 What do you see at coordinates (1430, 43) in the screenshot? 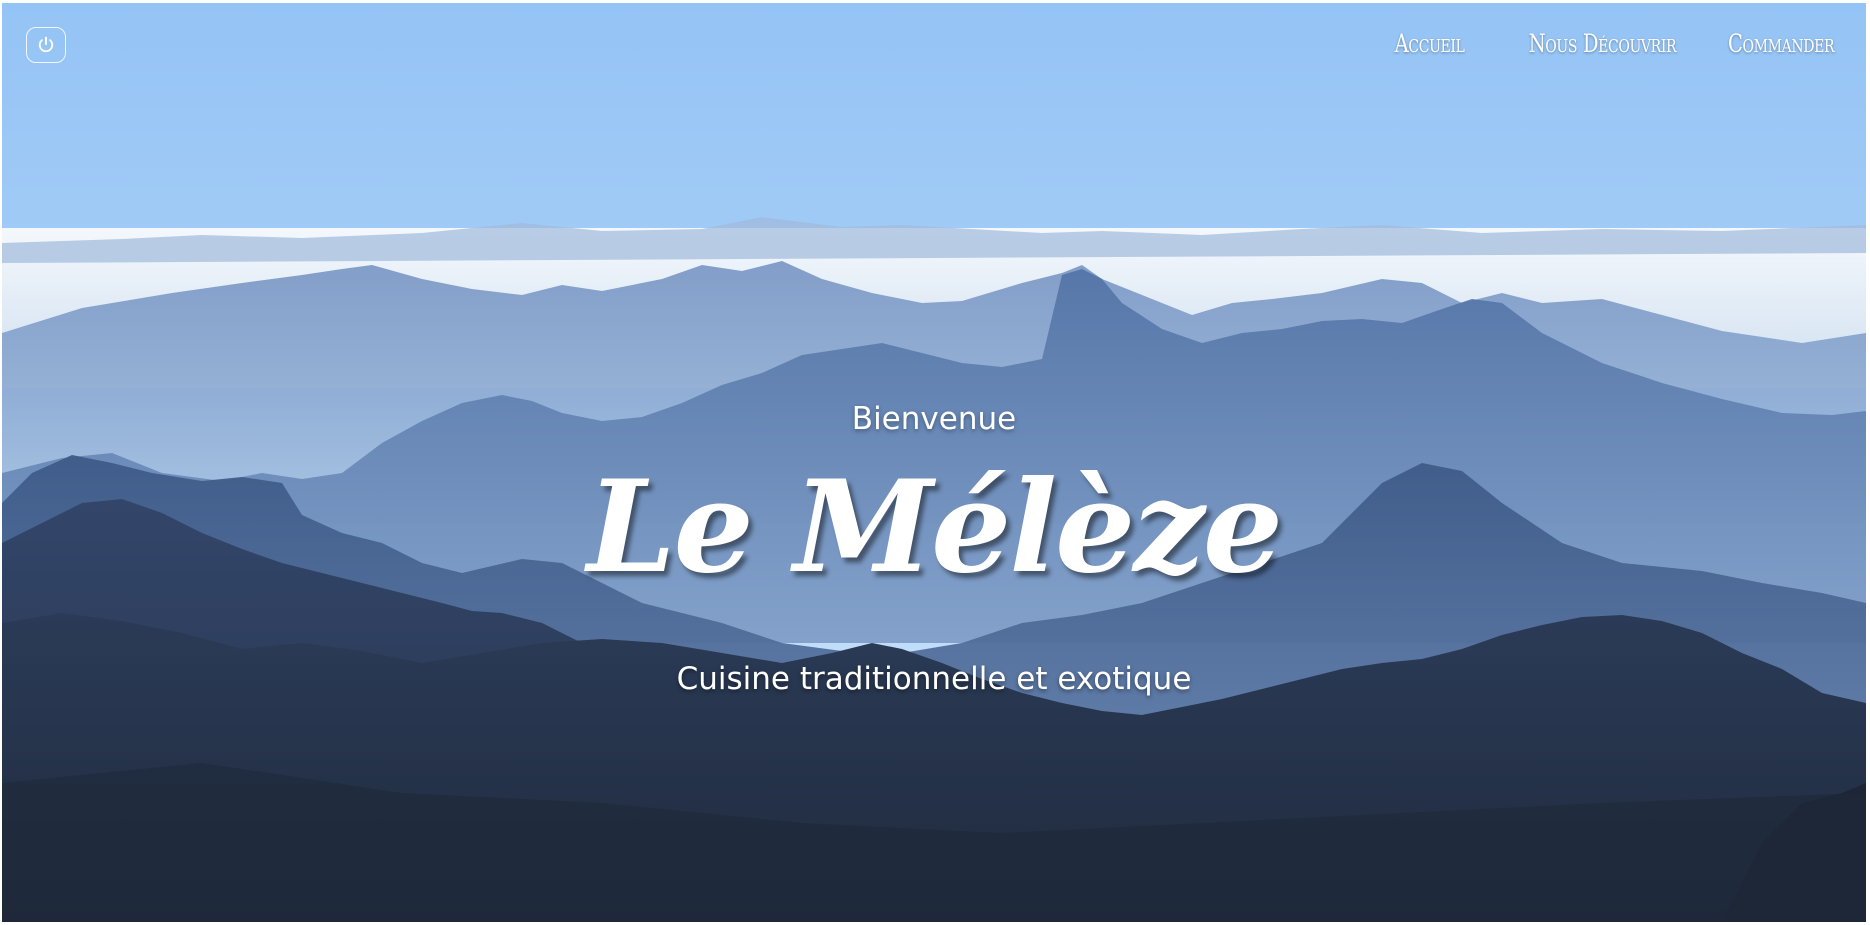
I see `nav-link-accueil: Accueil` at bounding box center [1430, 43].